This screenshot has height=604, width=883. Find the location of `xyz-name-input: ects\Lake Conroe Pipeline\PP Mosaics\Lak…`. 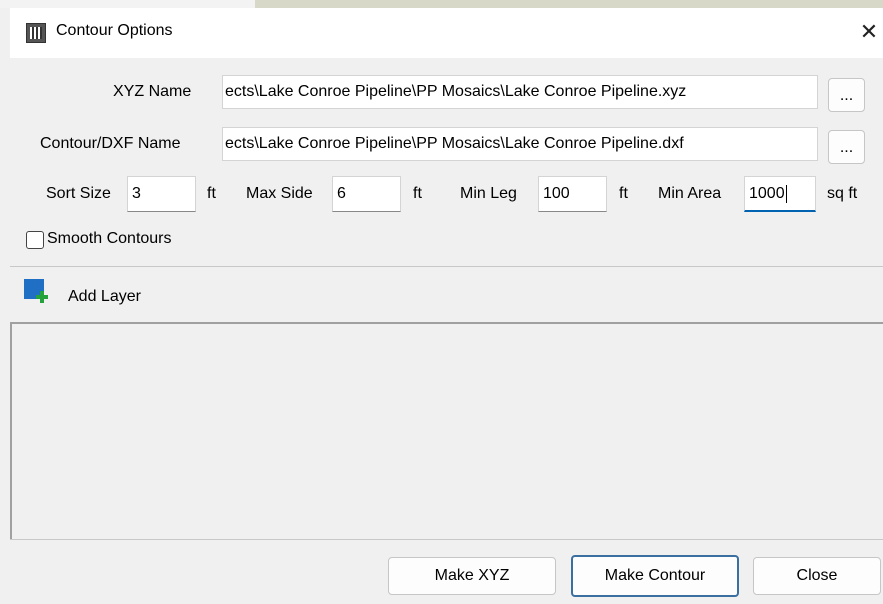

xyz-name-input: ects\Lake Conroe Pipeline\PP Mosaics\Lak… is located at coordinates (520, 92).